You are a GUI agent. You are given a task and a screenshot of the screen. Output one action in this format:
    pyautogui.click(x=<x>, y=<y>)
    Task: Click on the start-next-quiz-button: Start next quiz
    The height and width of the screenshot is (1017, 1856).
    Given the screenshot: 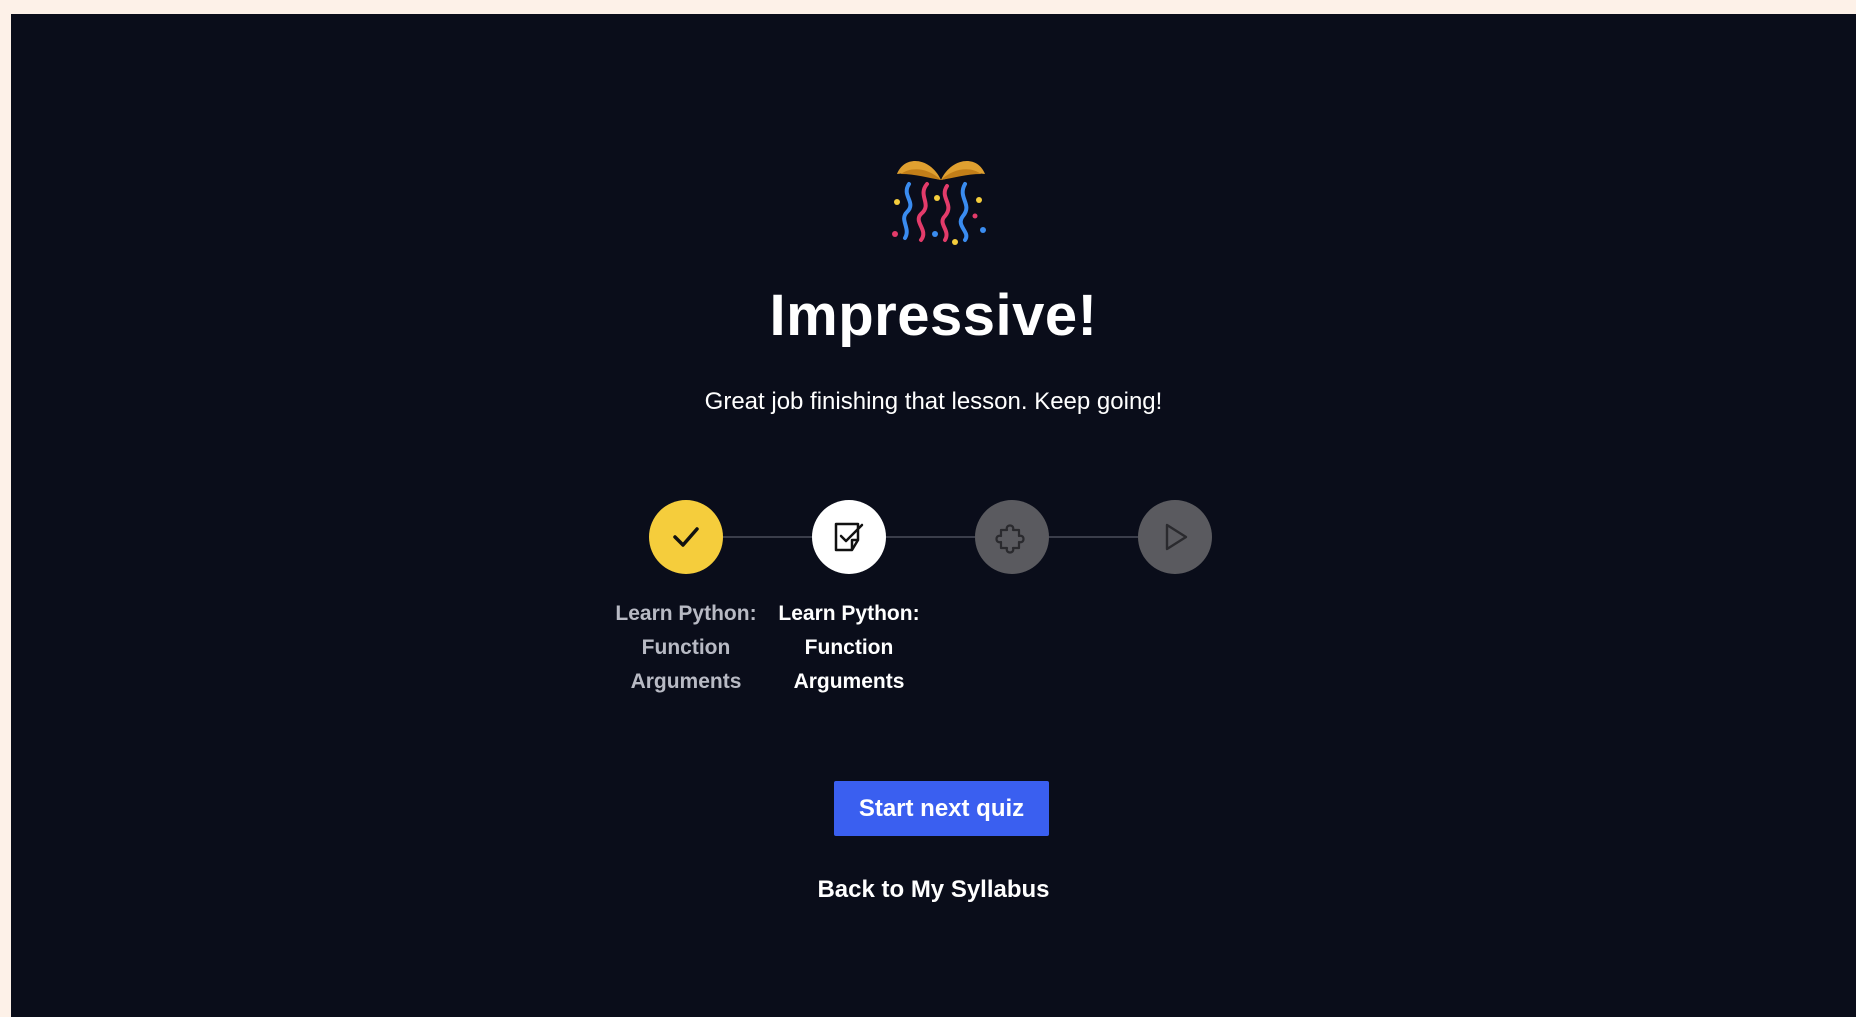 What is the action you would take?
    pyautogui.click(x=941, y=808)
    